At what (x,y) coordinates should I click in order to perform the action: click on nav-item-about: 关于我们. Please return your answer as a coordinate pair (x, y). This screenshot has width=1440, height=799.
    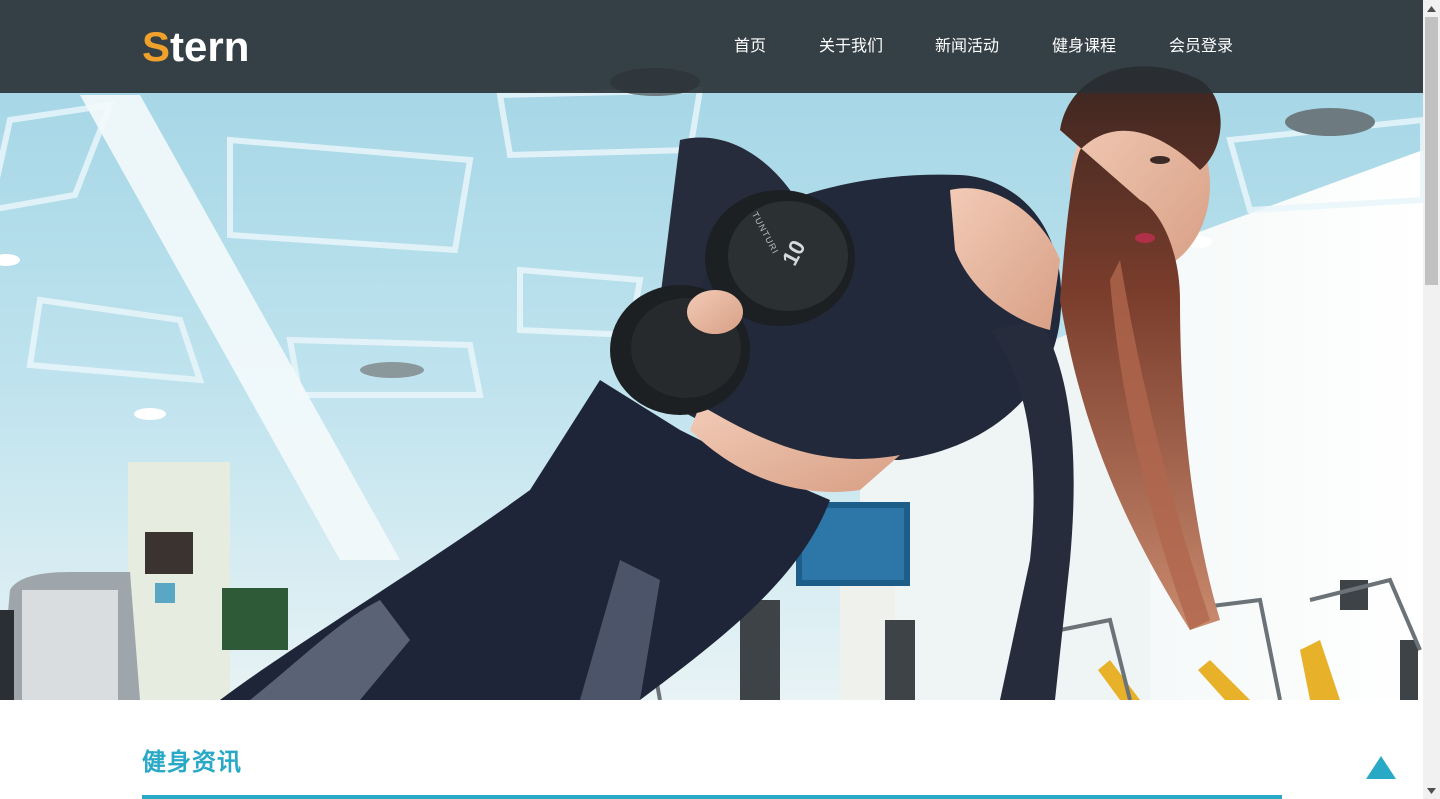
    Looking at the image, I should click on (851, 46).